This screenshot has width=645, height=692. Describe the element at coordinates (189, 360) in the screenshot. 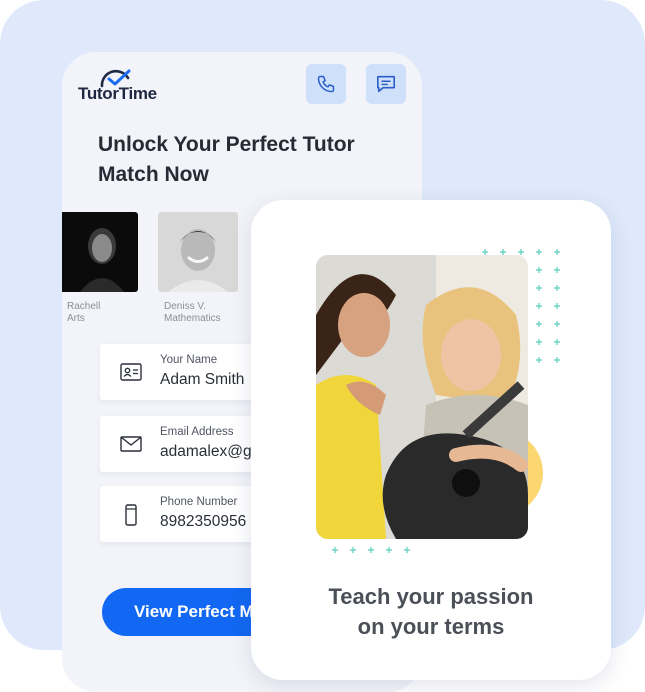

I see `name-label: Your Name` at that location.